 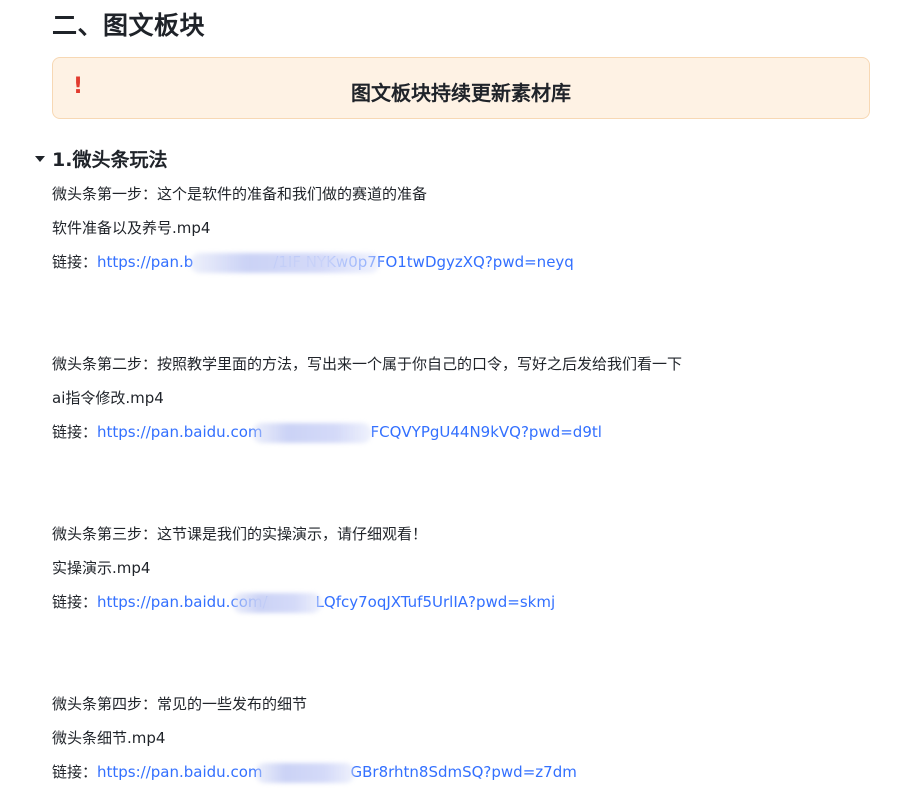 I want to click on step-file-name: 实操演示.mp4, so click(x=101, y=568).